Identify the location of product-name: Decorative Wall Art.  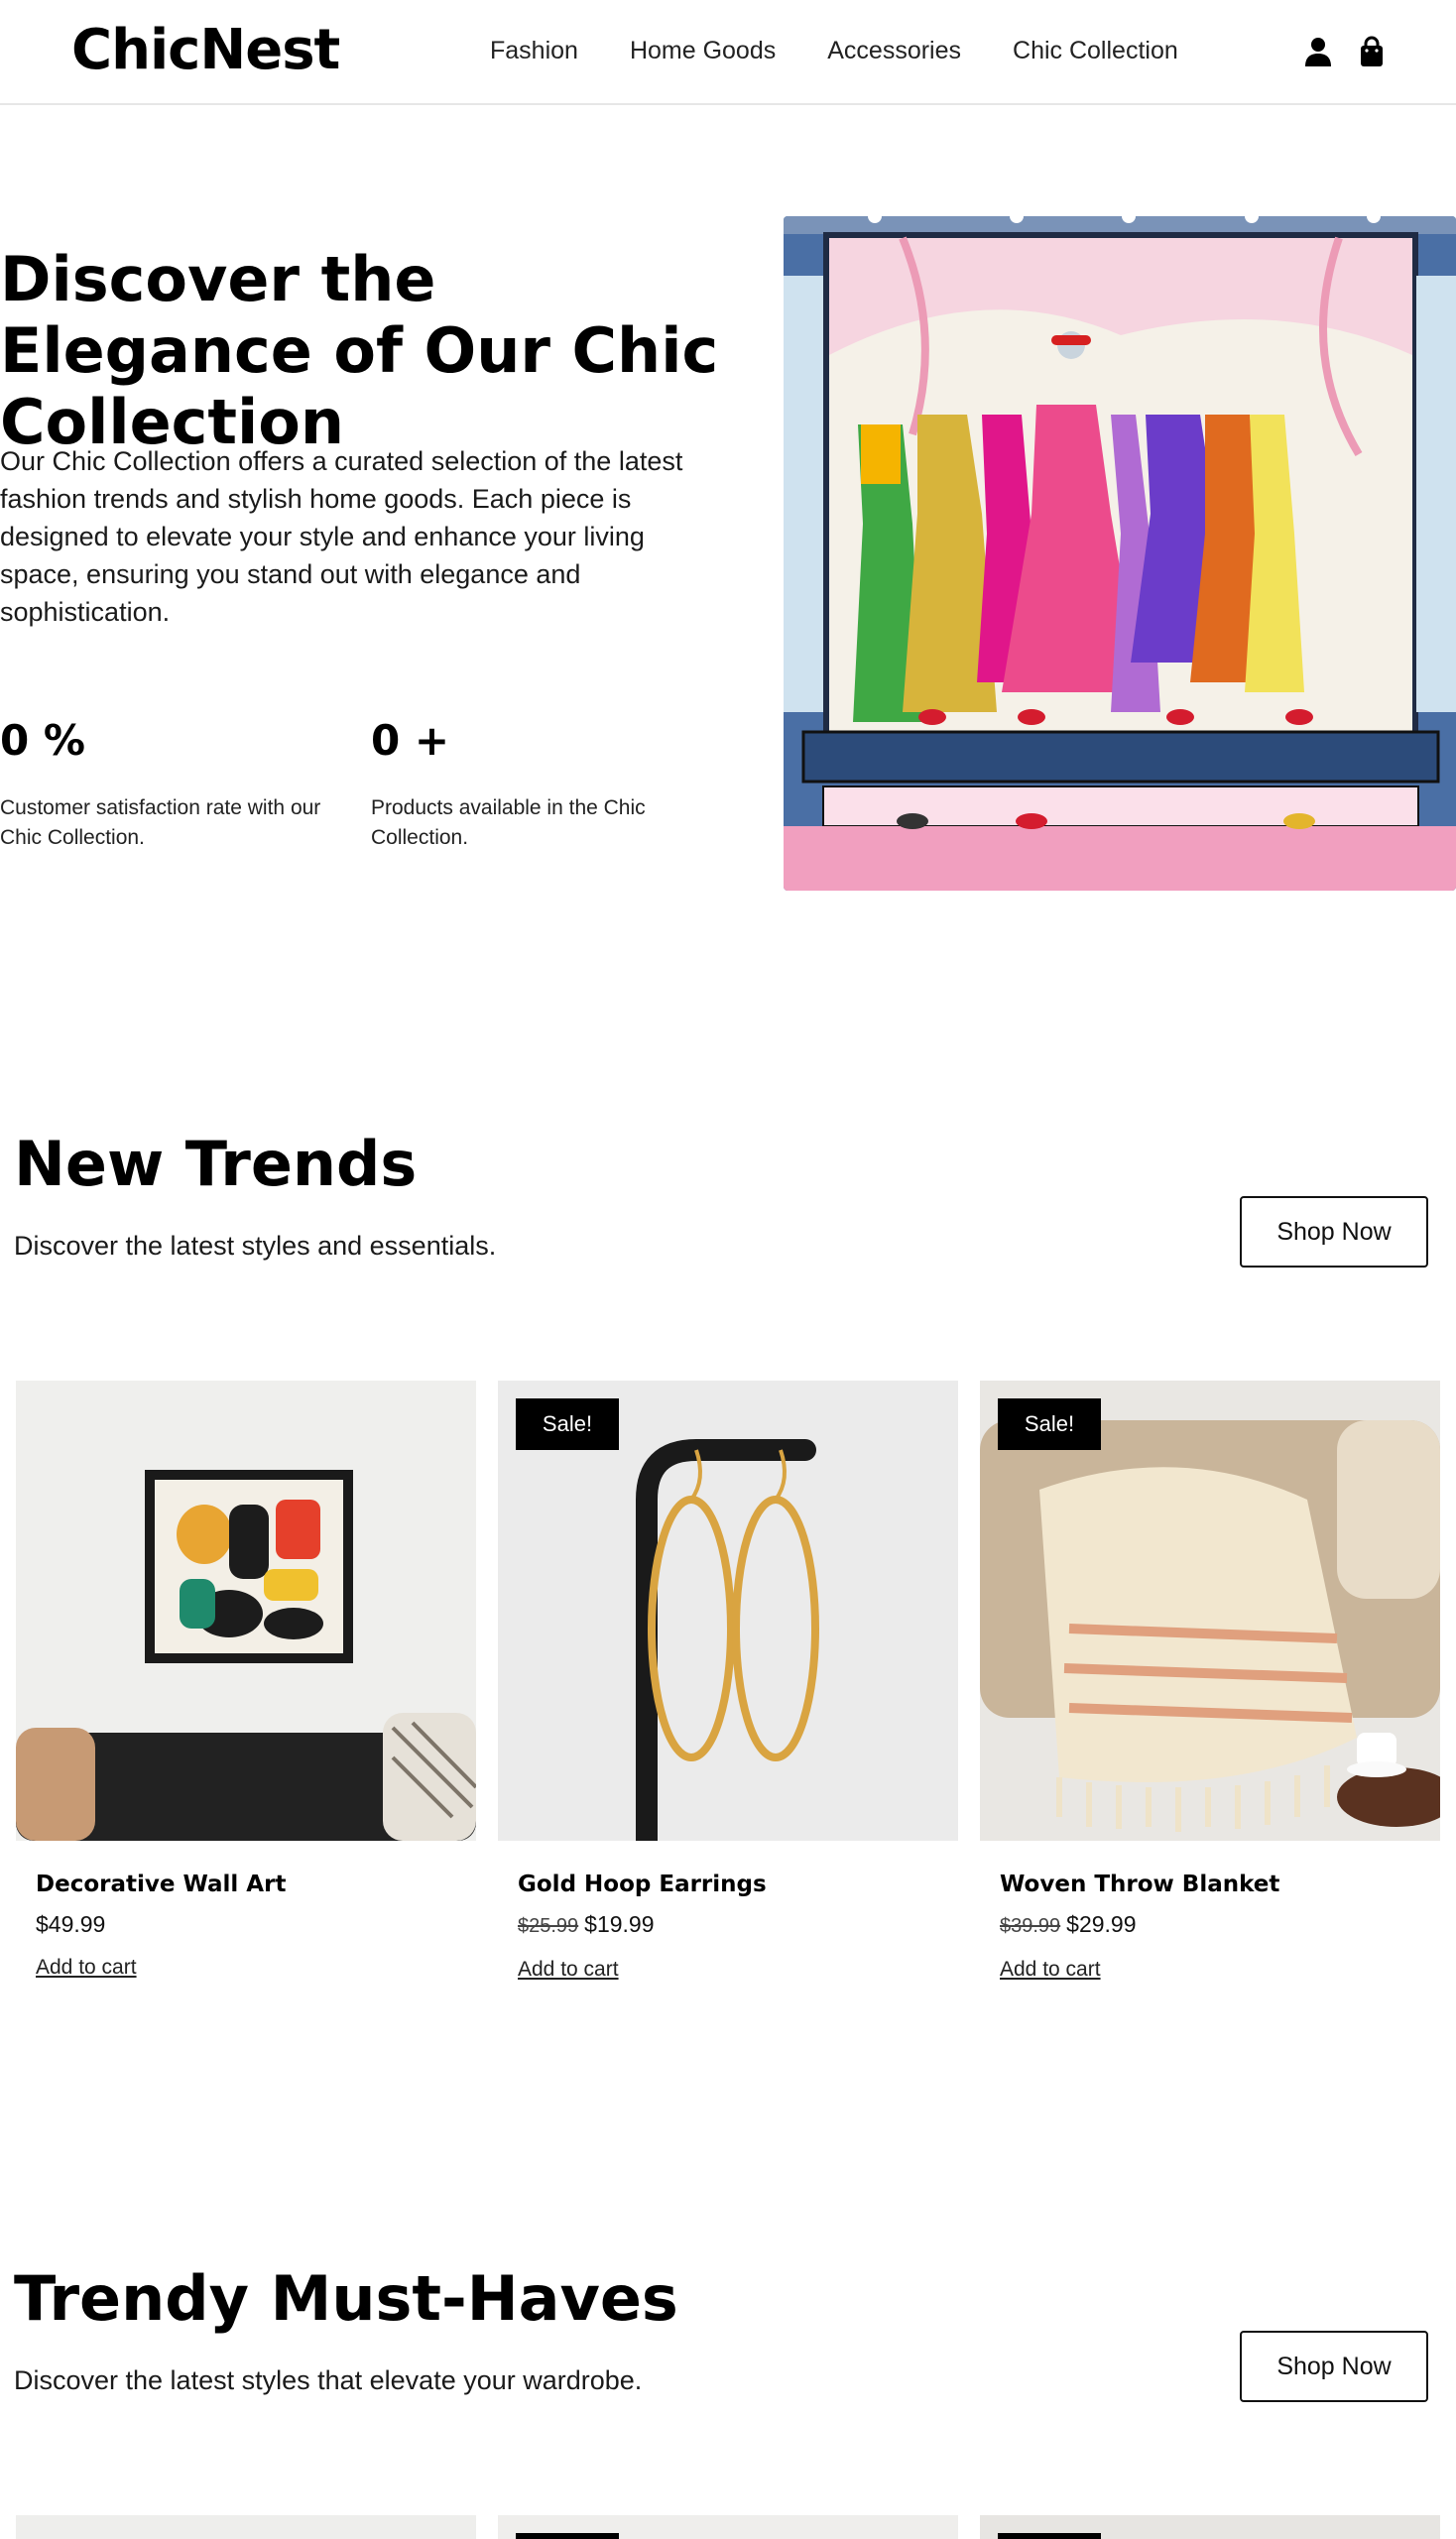
(256, 1885).